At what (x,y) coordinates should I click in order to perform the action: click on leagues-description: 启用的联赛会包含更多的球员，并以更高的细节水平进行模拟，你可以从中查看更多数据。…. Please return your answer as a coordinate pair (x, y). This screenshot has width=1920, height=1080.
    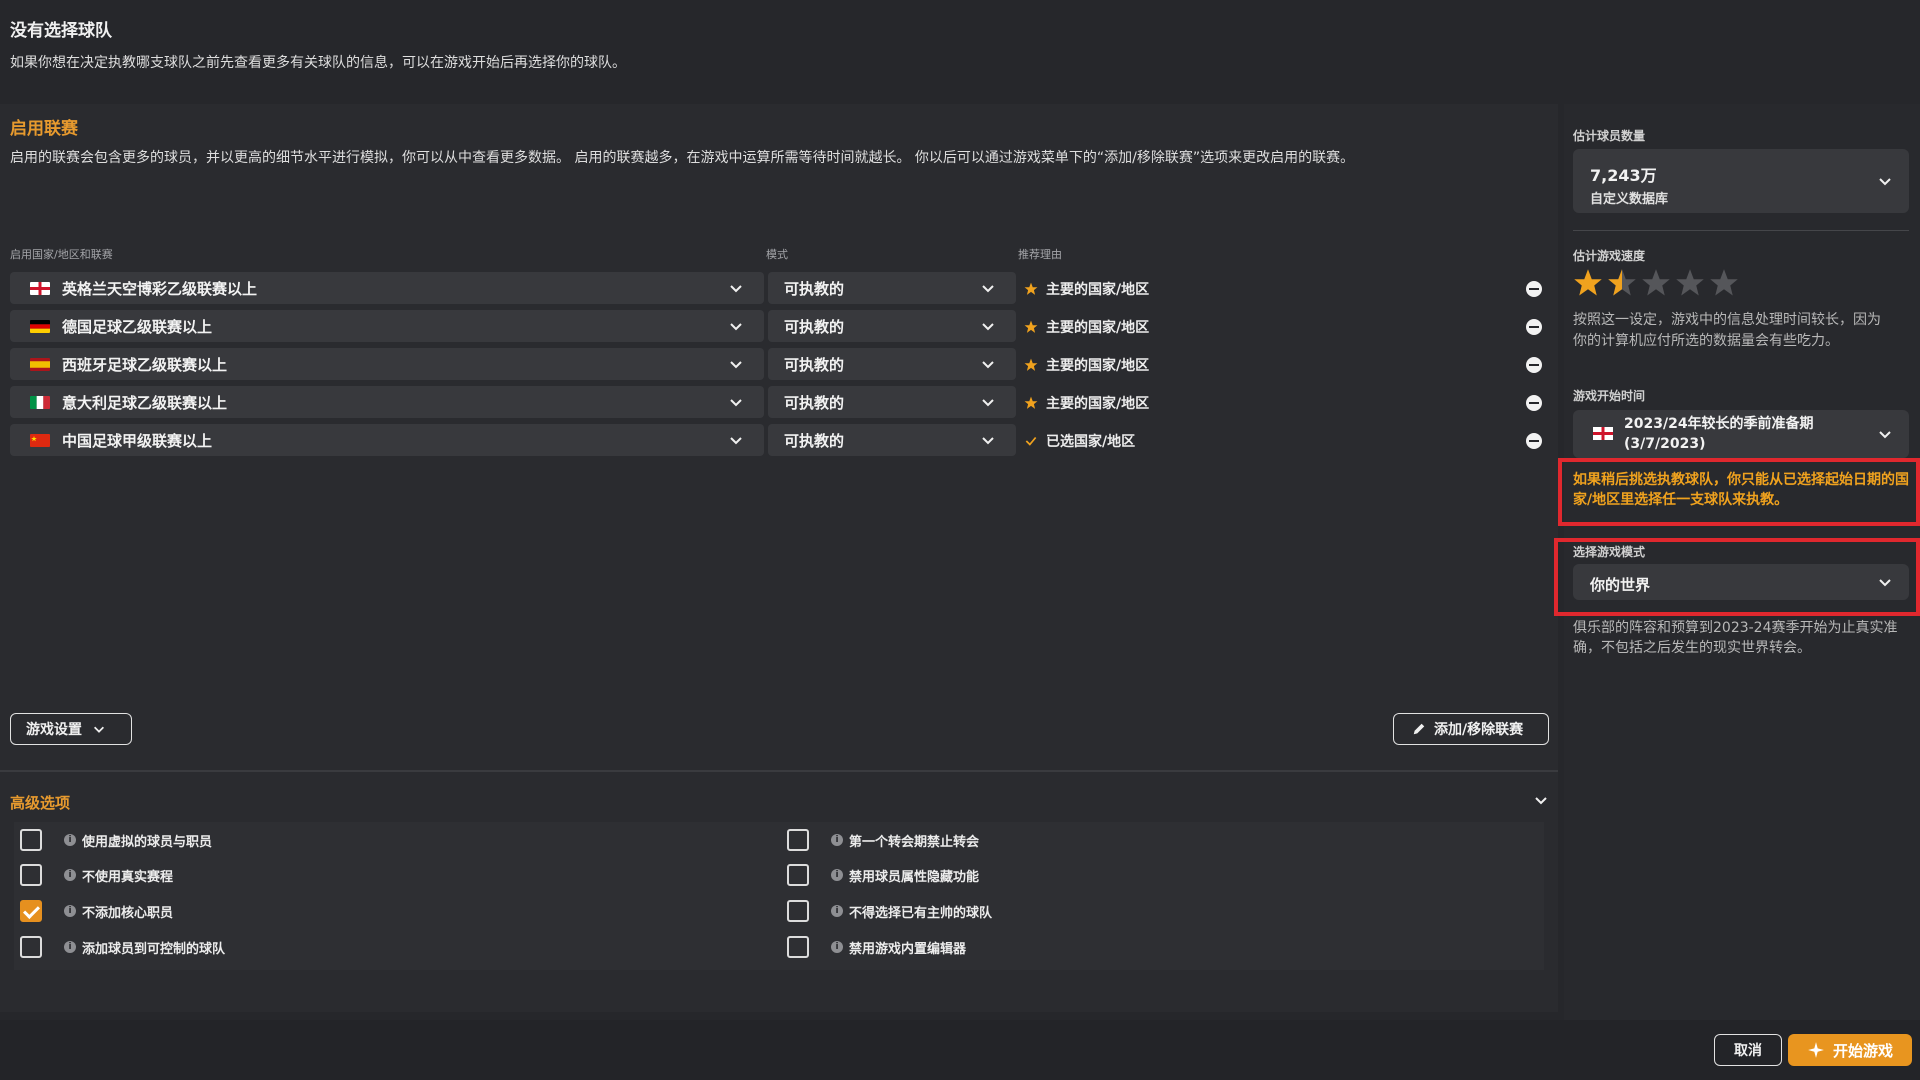
    Looking at the image, I should click on (682, 158).